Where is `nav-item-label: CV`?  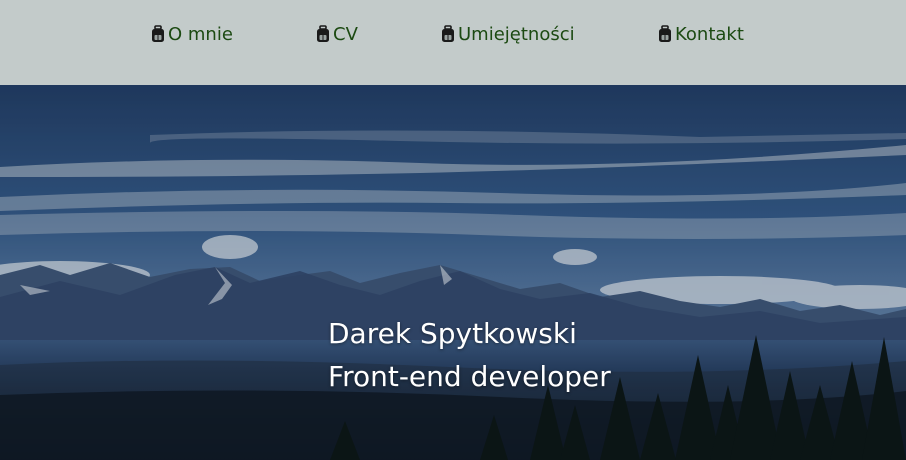
nav-item-label: CV is located at coordinates (345, 34).